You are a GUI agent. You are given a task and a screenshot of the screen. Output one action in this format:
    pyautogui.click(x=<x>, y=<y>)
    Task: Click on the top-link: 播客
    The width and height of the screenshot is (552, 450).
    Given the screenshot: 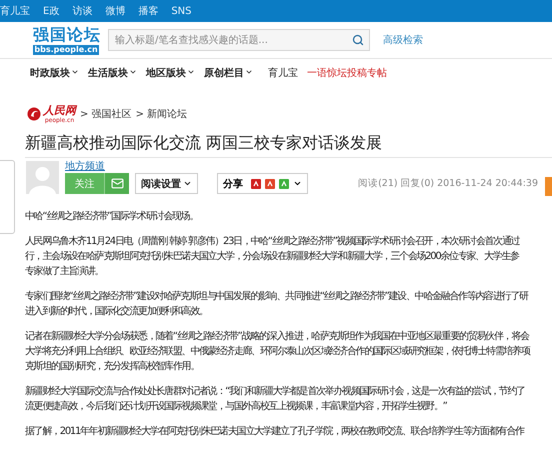 What is the action you would take?
    pyautogui.click(x=148, y=11)
    